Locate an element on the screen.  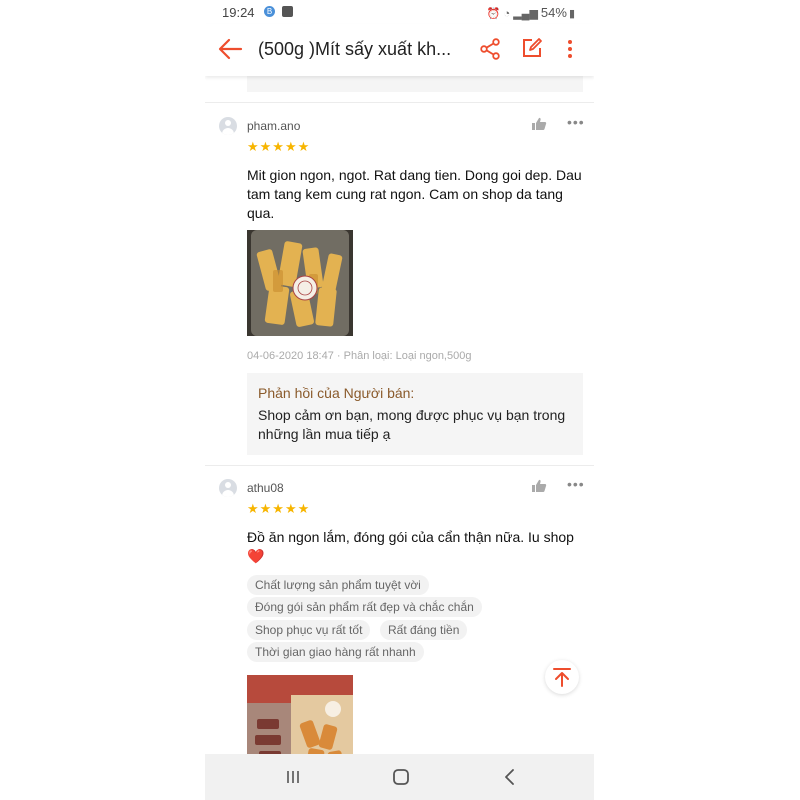
heart-icon: ❤️ is located at coordinates (256, 556).